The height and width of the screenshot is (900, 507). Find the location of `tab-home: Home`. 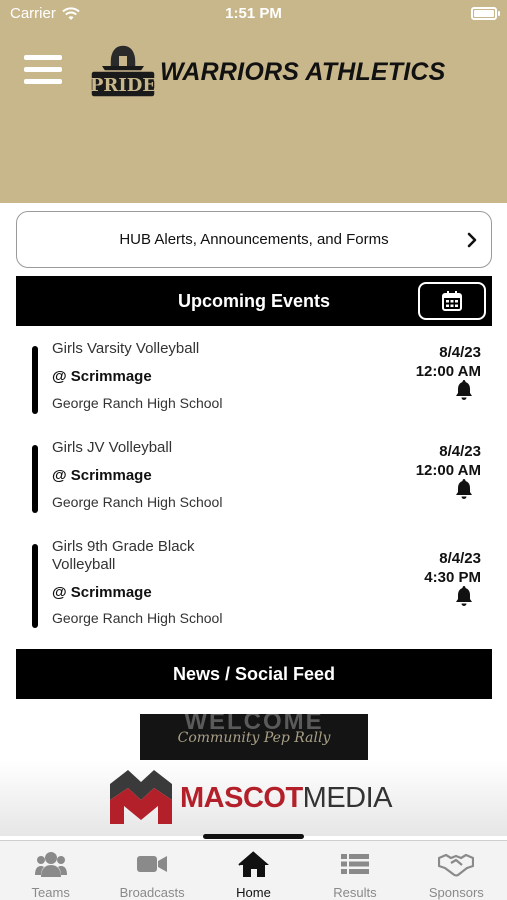

tab-home: Home is located at coordinates (253, 870).